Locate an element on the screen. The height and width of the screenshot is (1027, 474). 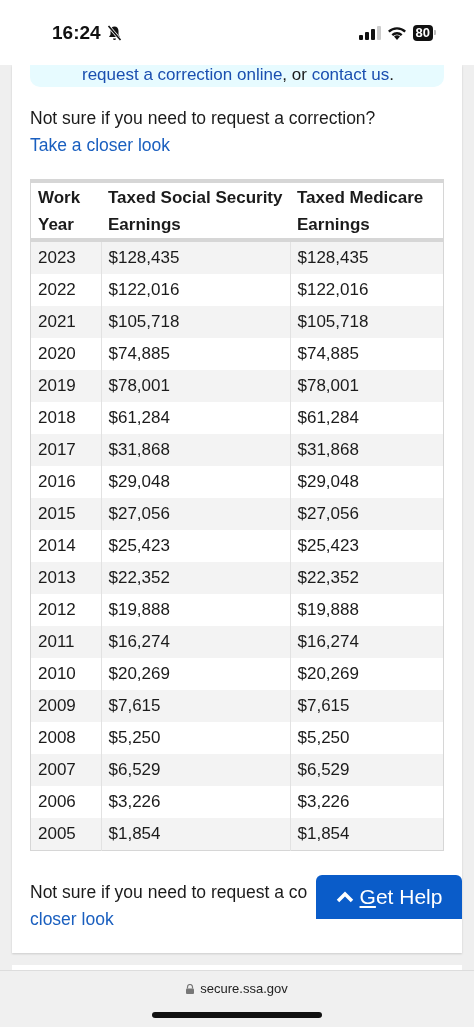
table-cell: 2019 is located at coordinates (65, 386).